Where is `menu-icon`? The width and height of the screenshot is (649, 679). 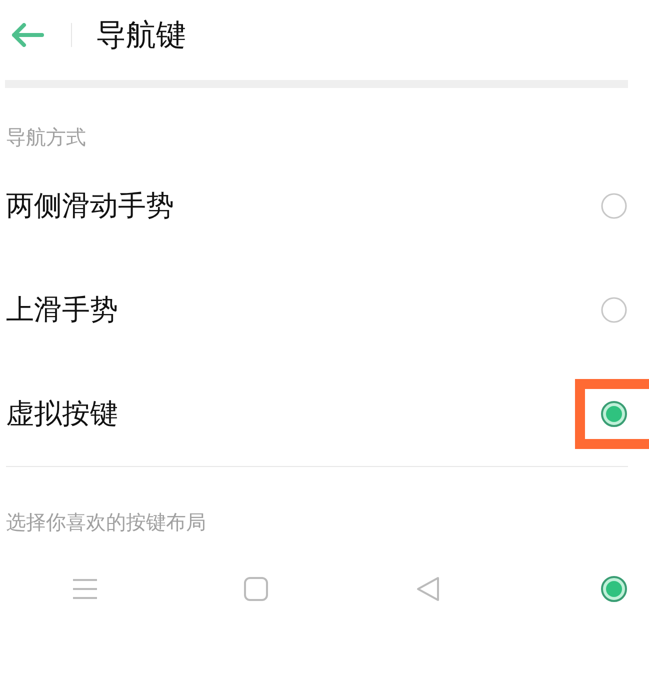 menu-icon is located at coordinates (85, 589).